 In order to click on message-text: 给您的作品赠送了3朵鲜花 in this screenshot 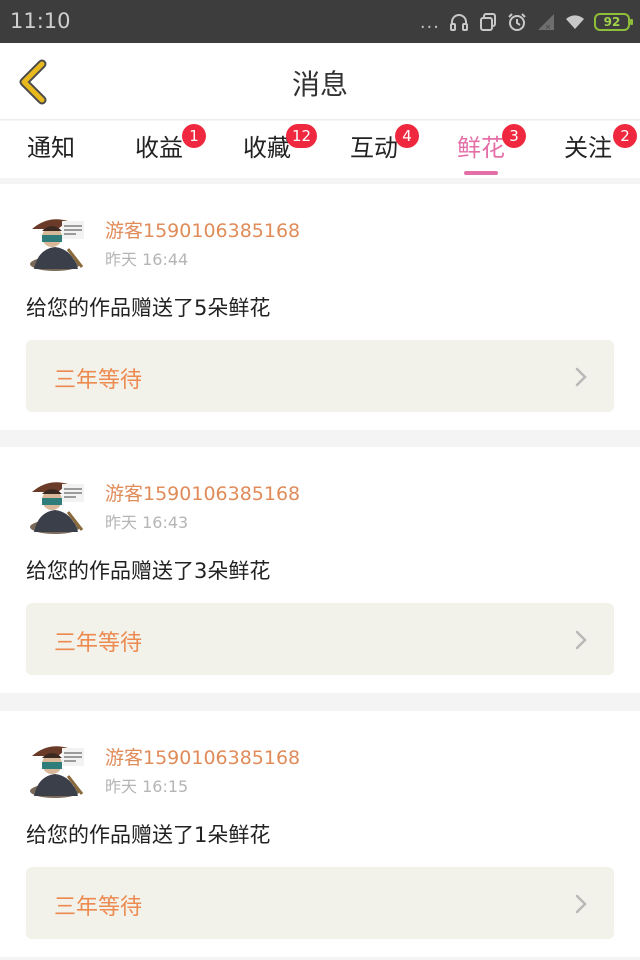, I will do `click(148, 571)`.